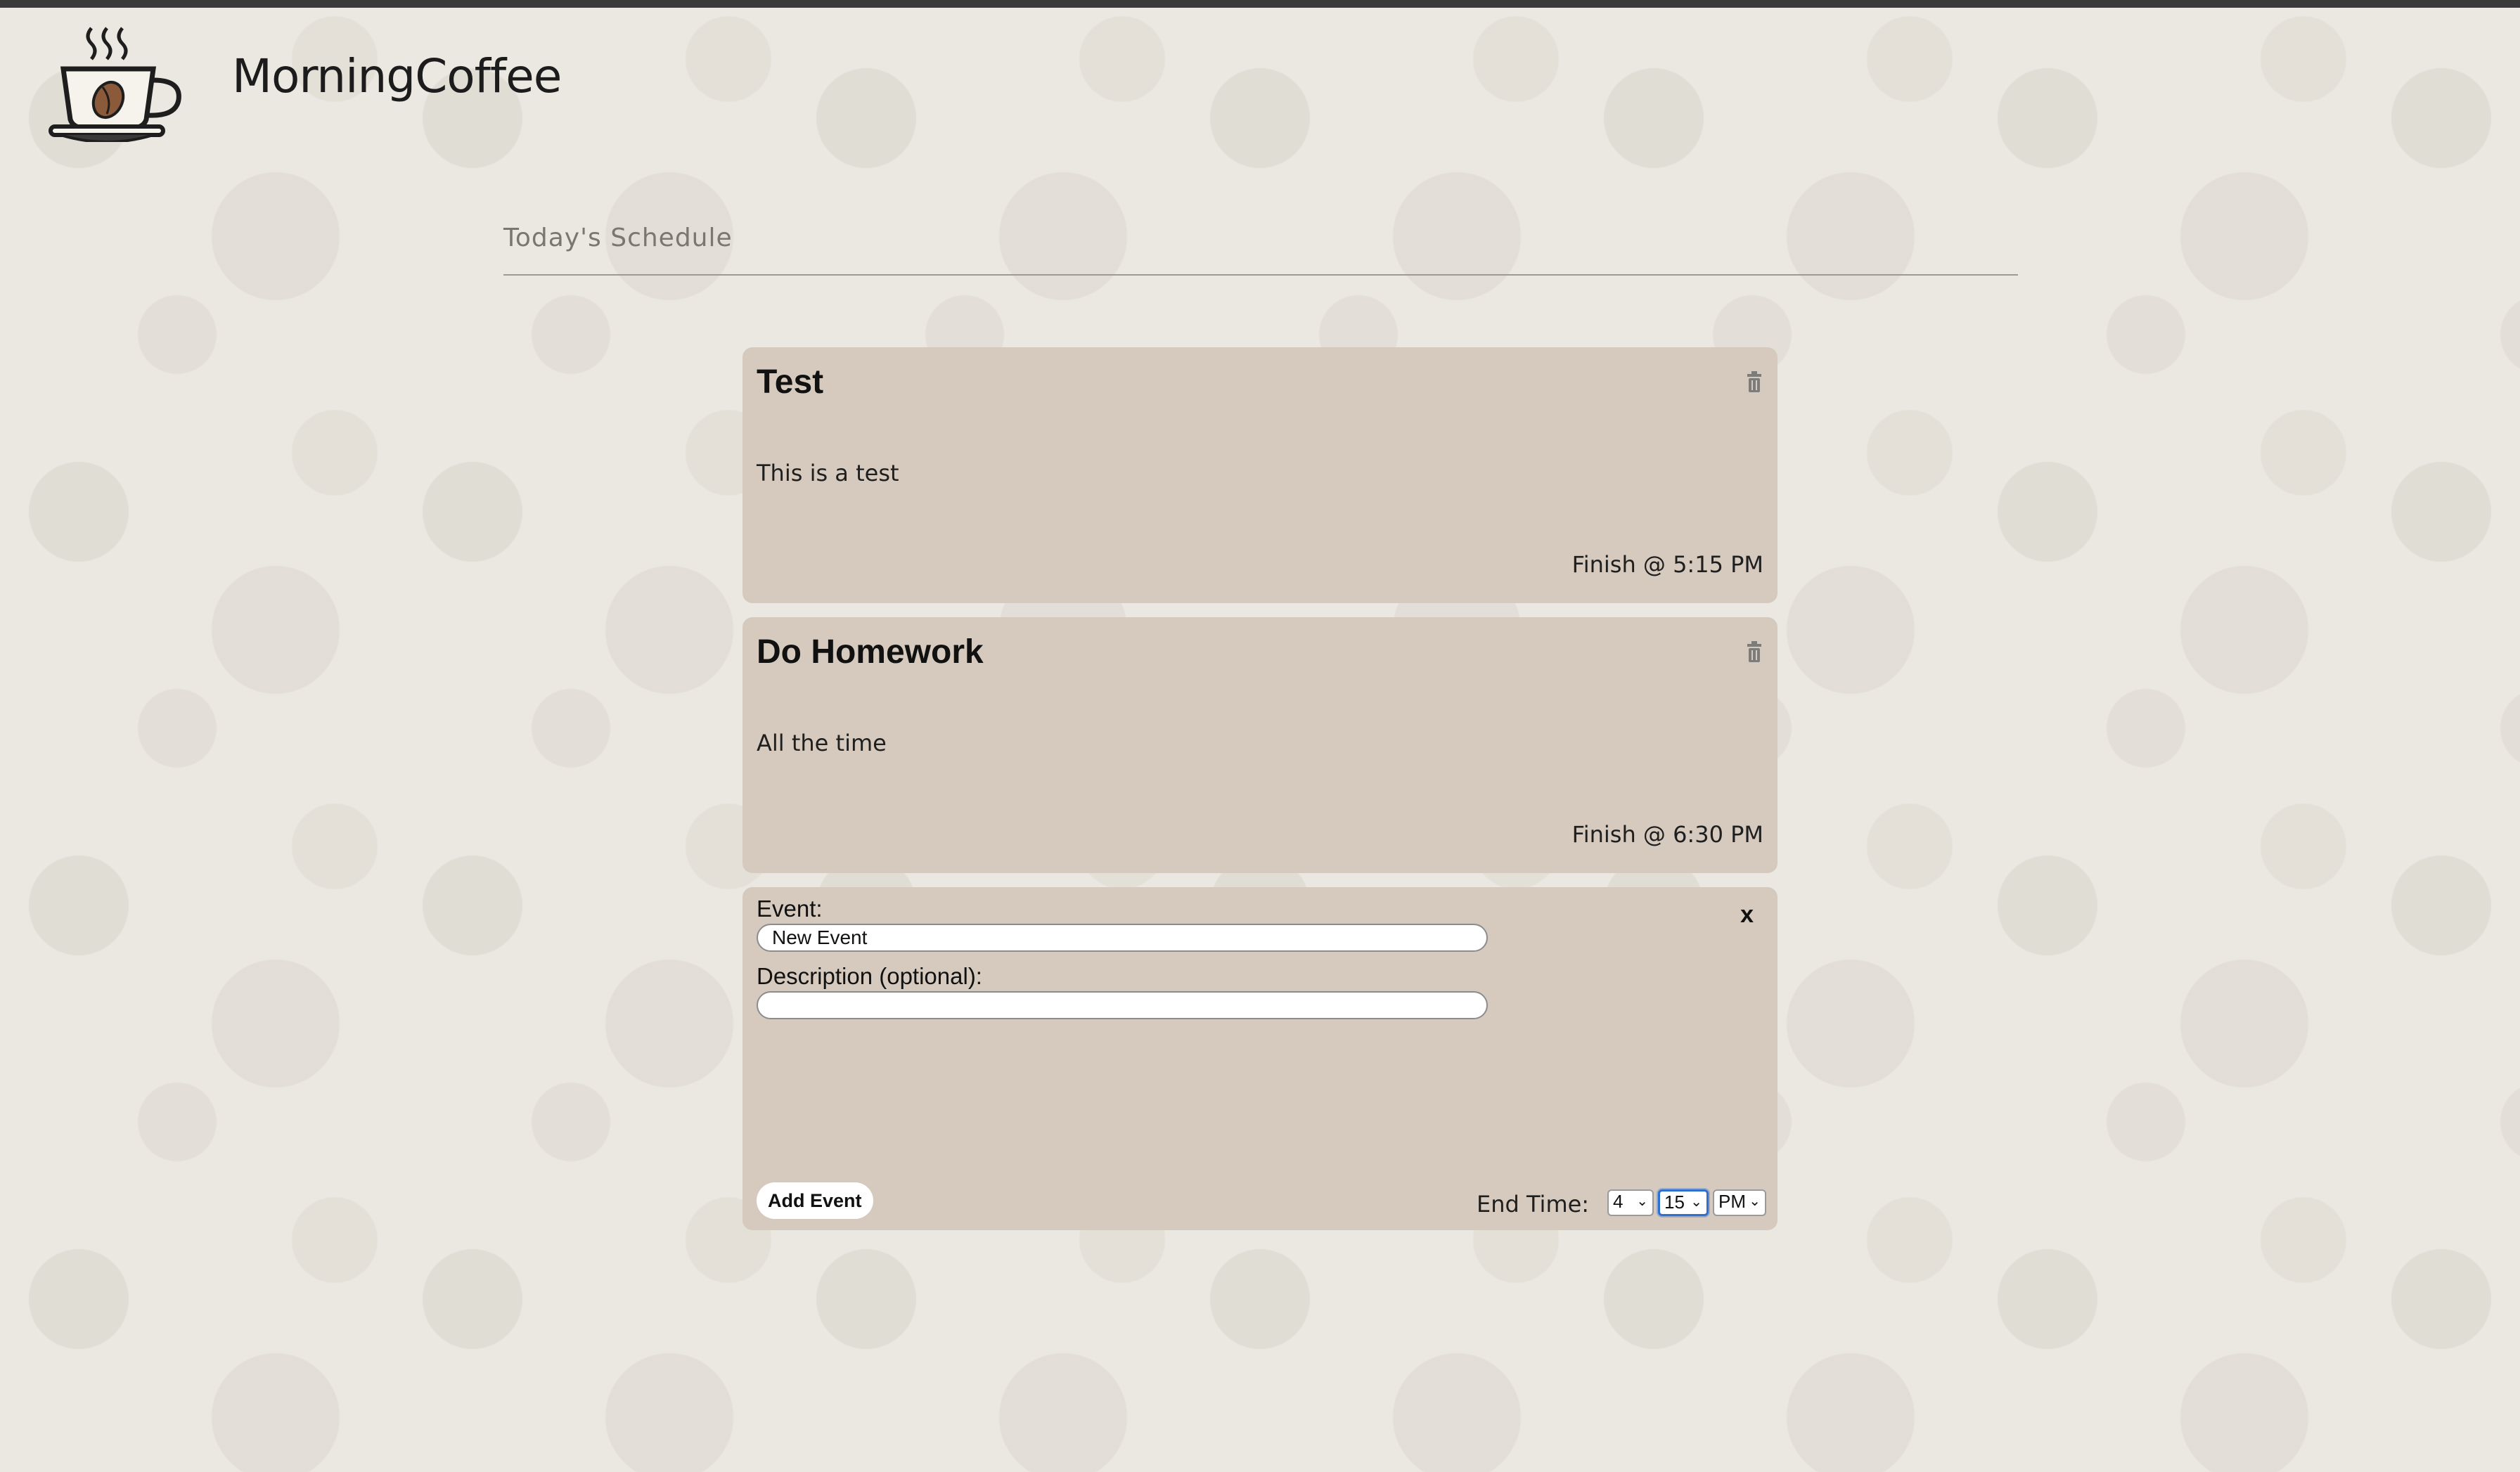 Image resolution: width=2520 pixels, height=1472 pixels. I want to click on event-card: Test This is a test Finish @ 5:15 PM, so click(1260, 475).